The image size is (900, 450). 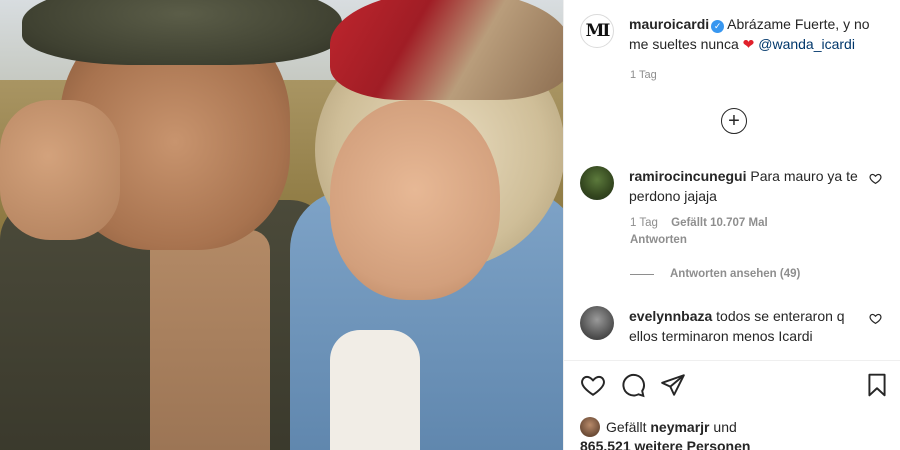 What do you see at coordinates (748, 44) in the screenshot?
I see `heart-emoji-icon: ❤` at bounding box center [748, 44].